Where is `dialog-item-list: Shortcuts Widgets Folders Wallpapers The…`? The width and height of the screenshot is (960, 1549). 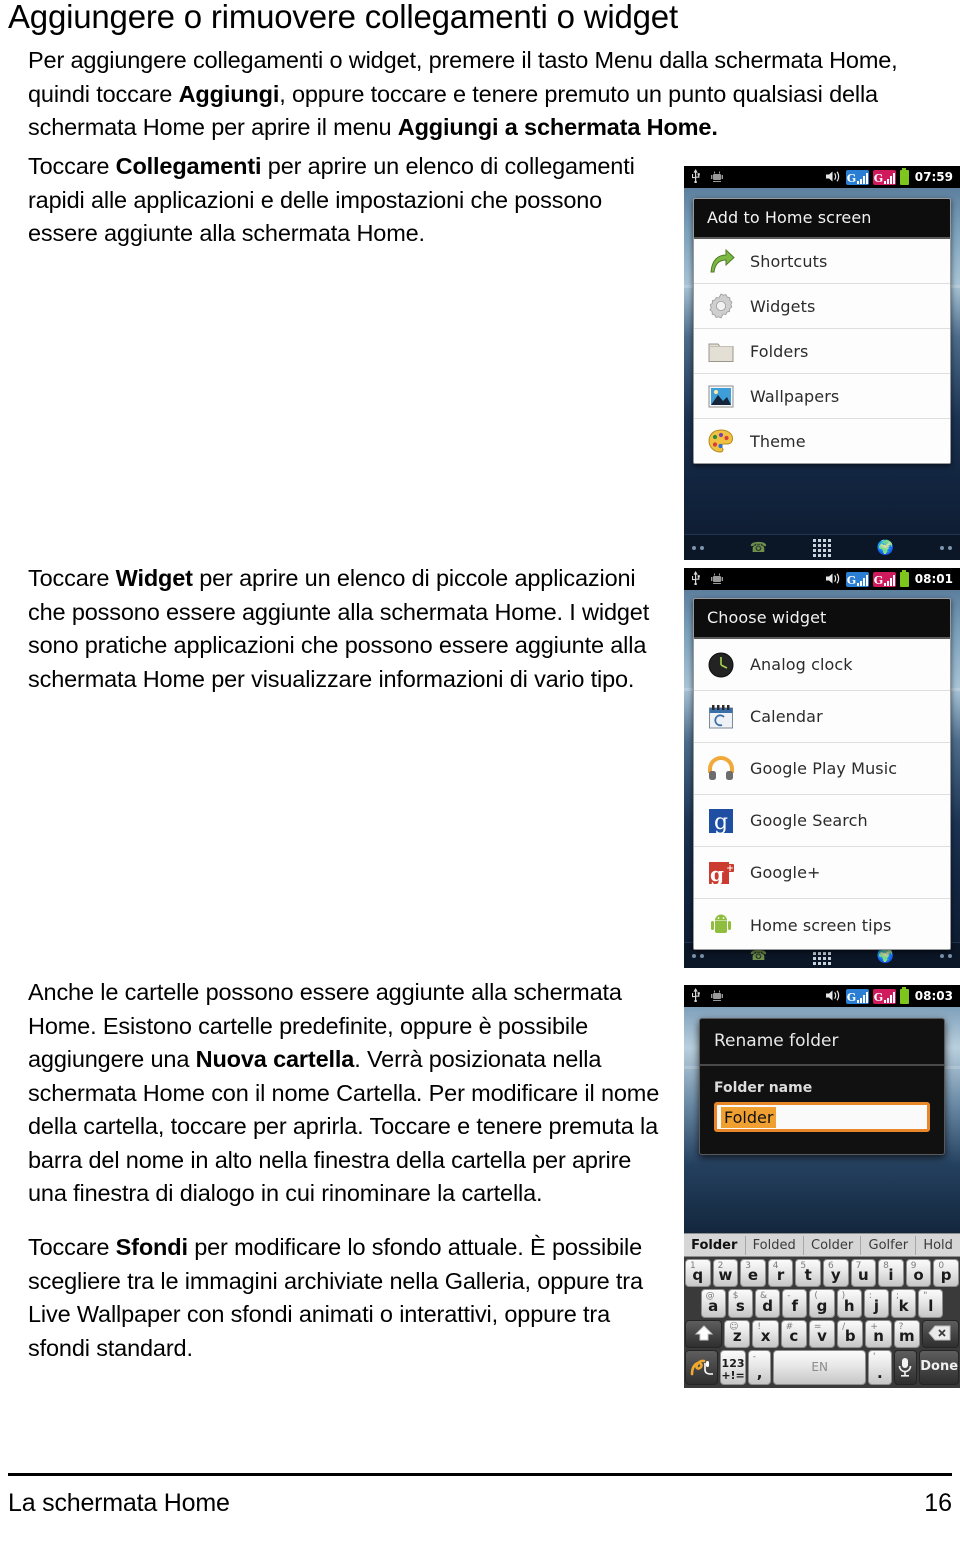 dialog-item-list: Shortcuts Widgets Folders Wallpapers The… is located at coordinates (822, 351).